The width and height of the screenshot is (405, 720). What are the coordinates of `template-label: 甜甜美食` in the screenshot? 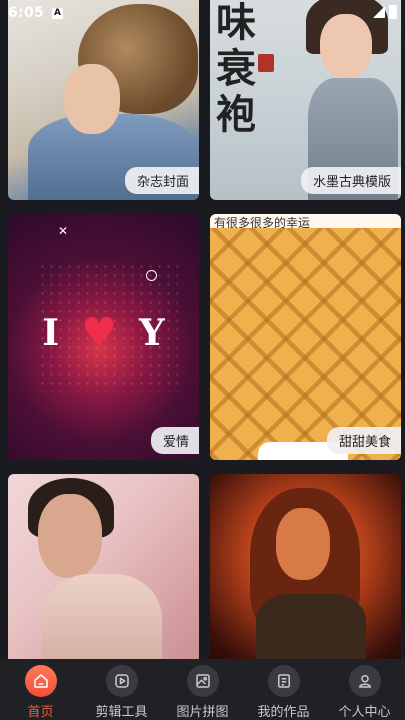 It's located at (363, 440).